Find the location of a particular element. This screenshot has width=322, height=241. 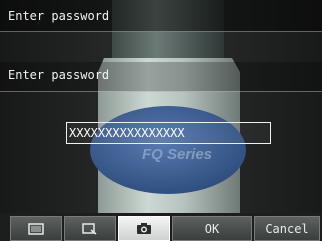

password-input: XXXXXXXXXXXXXXXX is located at coordinates (168, 133).